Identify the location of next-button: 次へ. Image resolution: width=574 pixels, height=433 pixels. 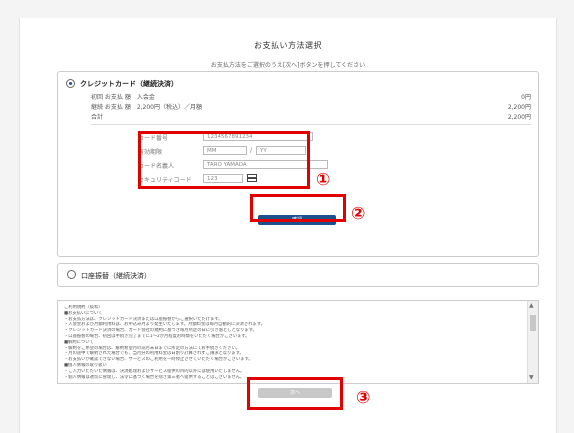
(295, 393).